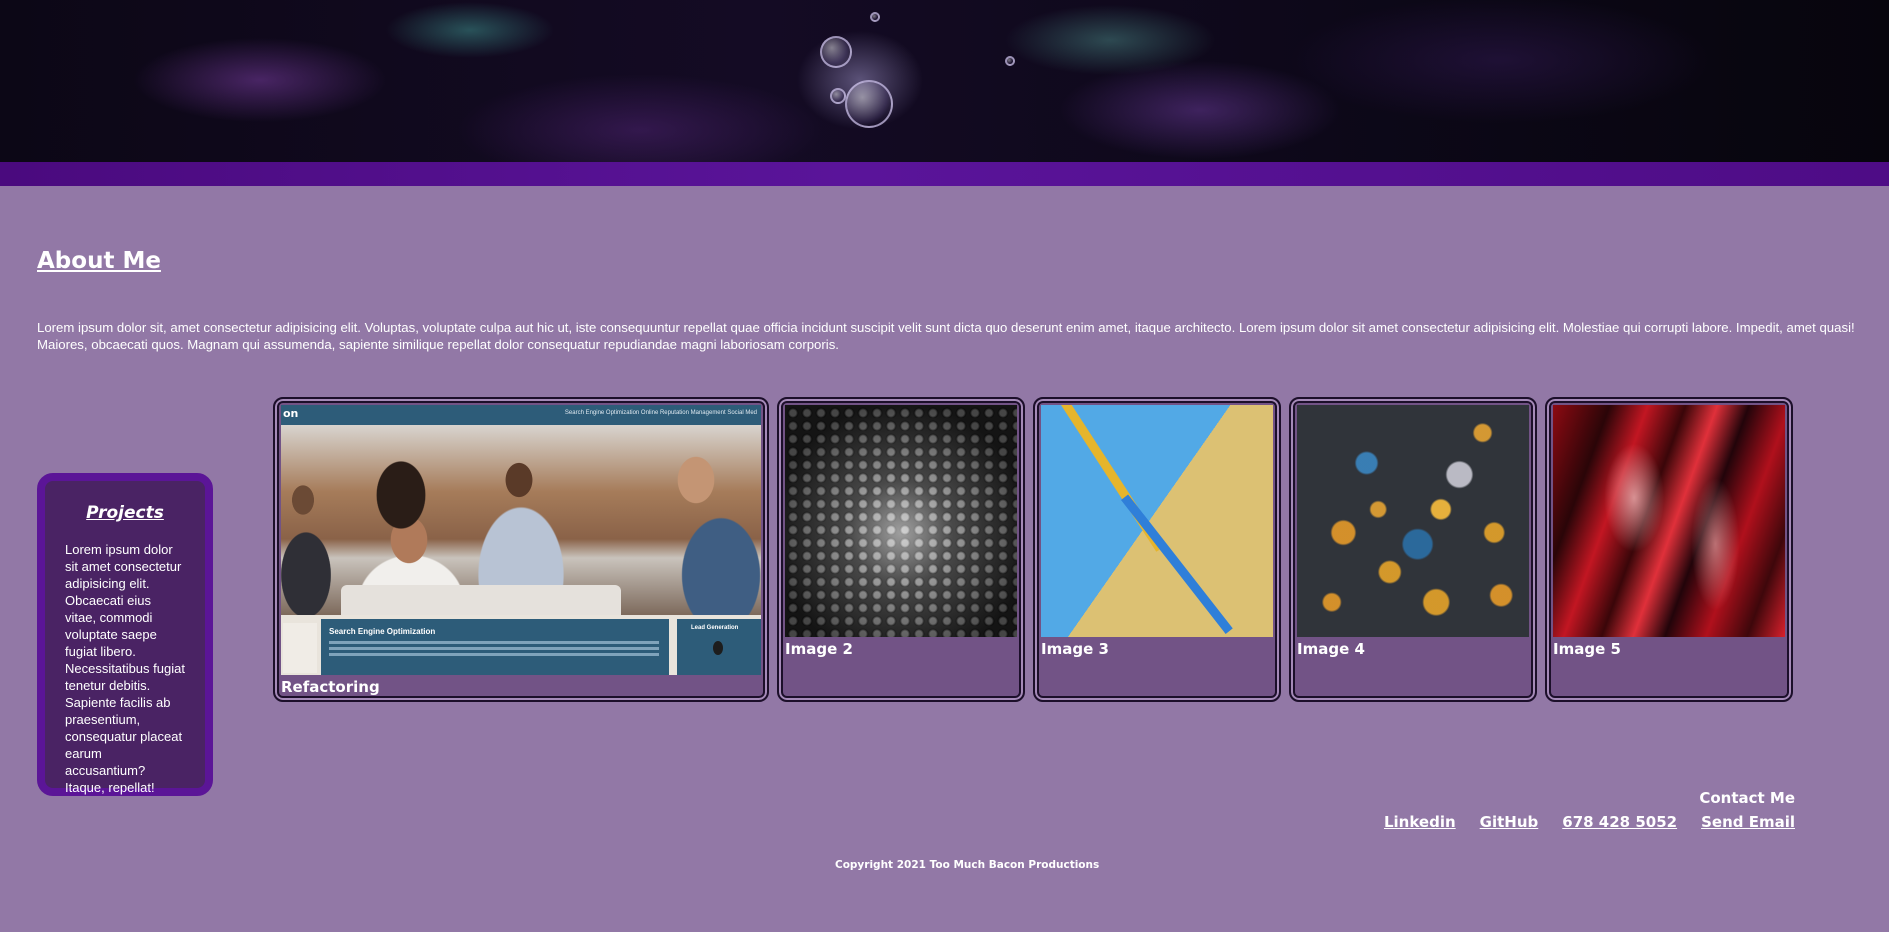 This screenshot has width=1889, height=932. I want to click on contact-links: Linkedin GitHub 678 428 5052 Send Email, so click(1589, 822).